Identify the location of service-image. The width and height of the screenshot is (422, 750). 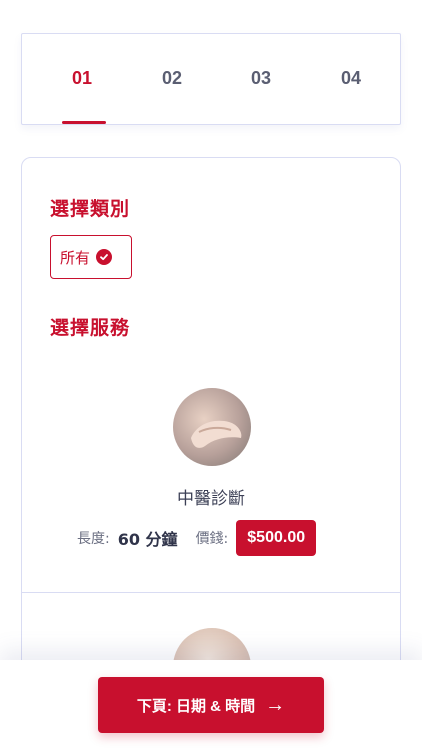
(212, 427).